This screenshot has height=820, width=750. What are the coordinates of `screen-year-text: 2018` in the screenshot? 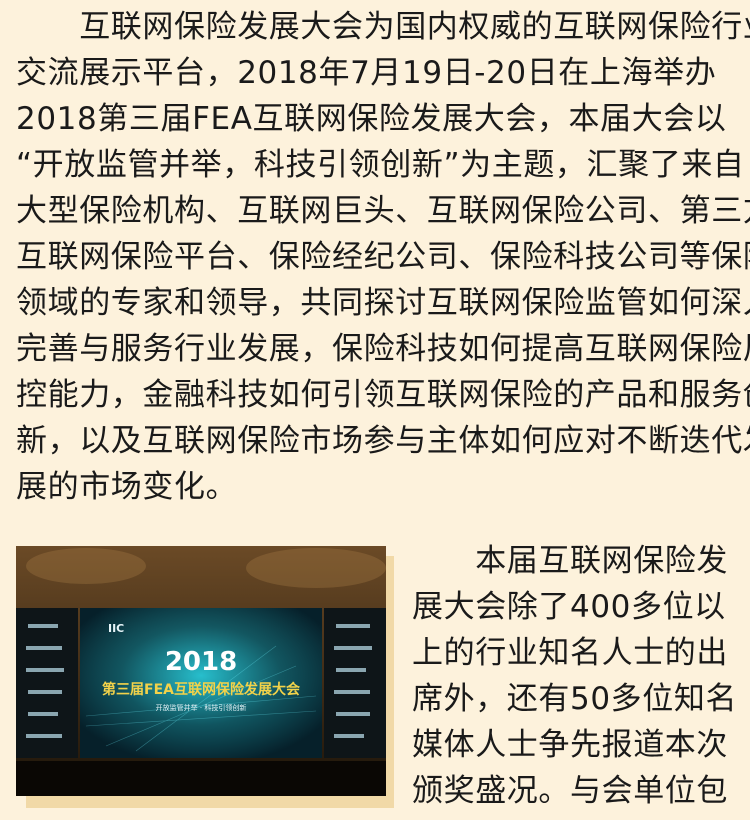 It's located at (201, 662).